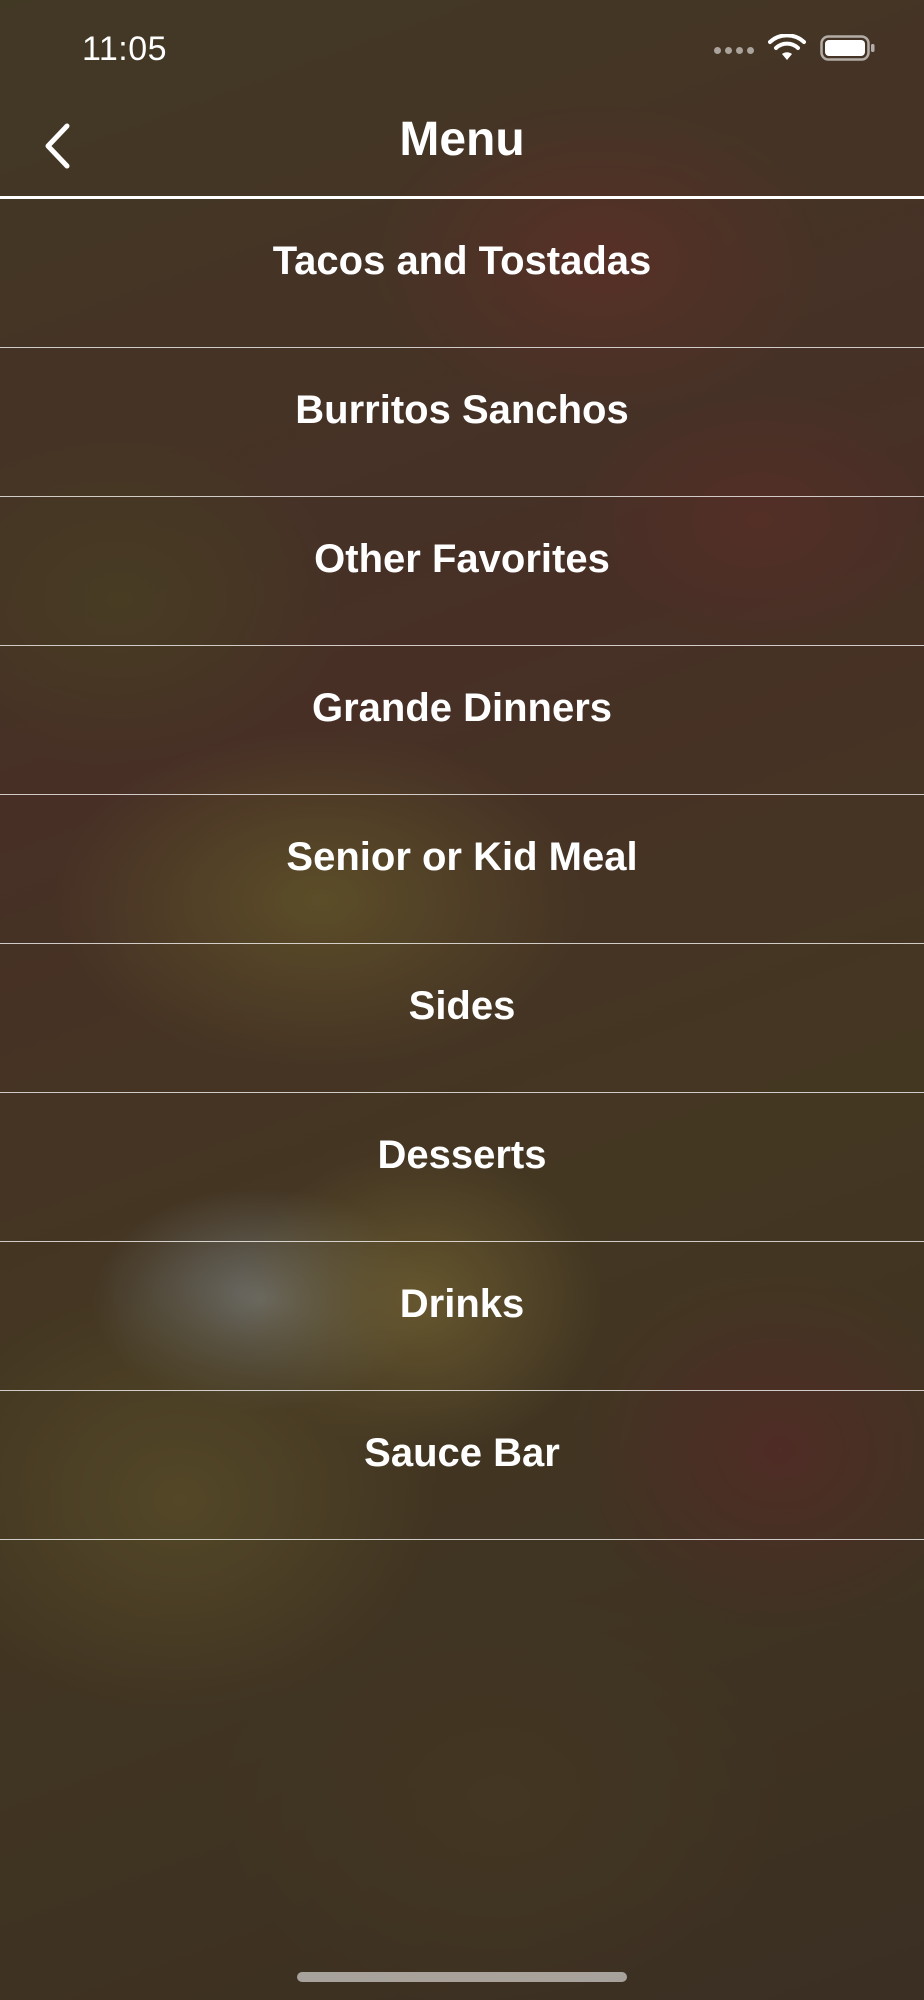 The height and width of the screenshot is (2000, 924). Describe the element at coordinates (462, 50) in the screenshot. I see `status-bar: 11:05` at that location.